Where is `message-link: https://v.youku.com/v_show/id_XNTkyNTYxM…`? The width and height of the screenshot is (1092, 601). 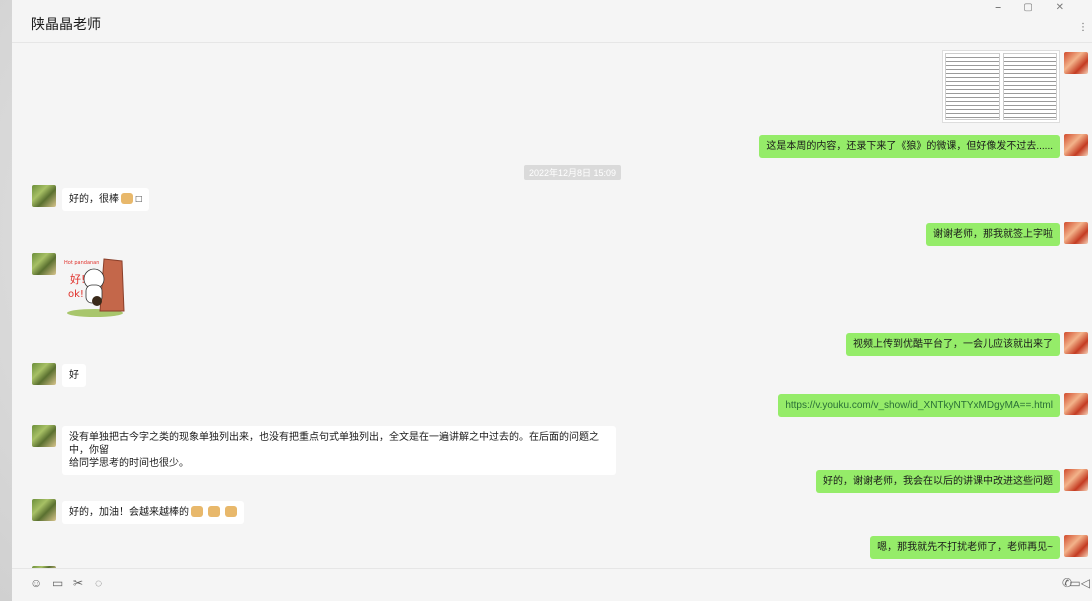
message-link: https://v.youku.com/v_show/id_XNTkyNTYxM… is located at coordinates (919, 405).